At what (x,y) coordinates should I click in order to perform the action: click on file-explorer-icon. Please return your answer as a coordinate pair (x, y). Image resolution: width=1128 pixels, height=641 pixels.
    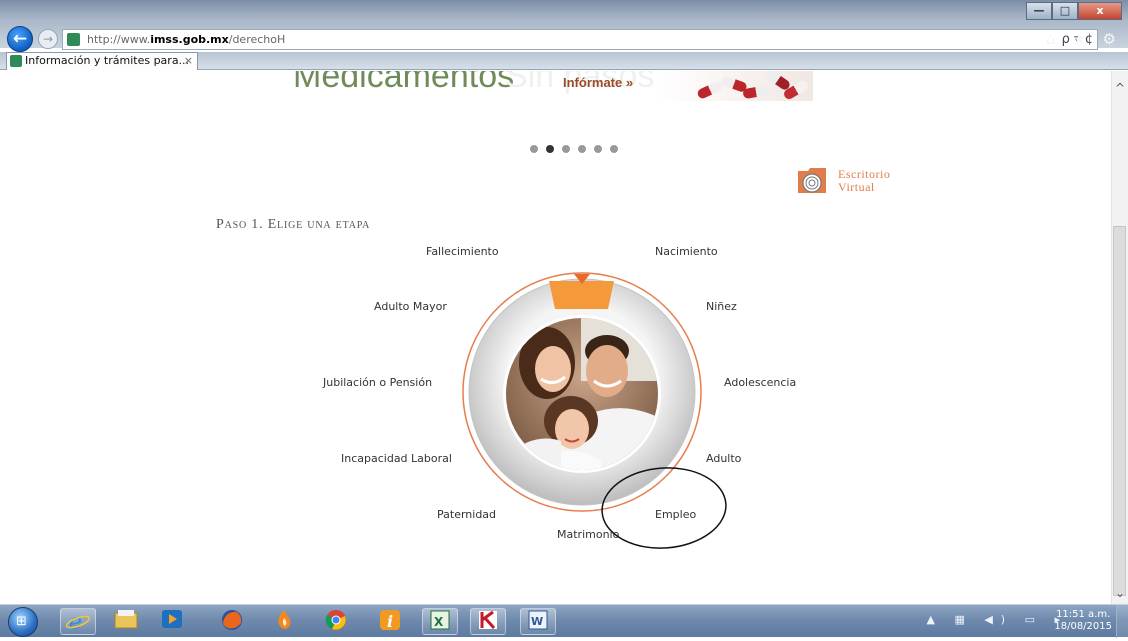
    Looking at the image, I should click on (126, 621).